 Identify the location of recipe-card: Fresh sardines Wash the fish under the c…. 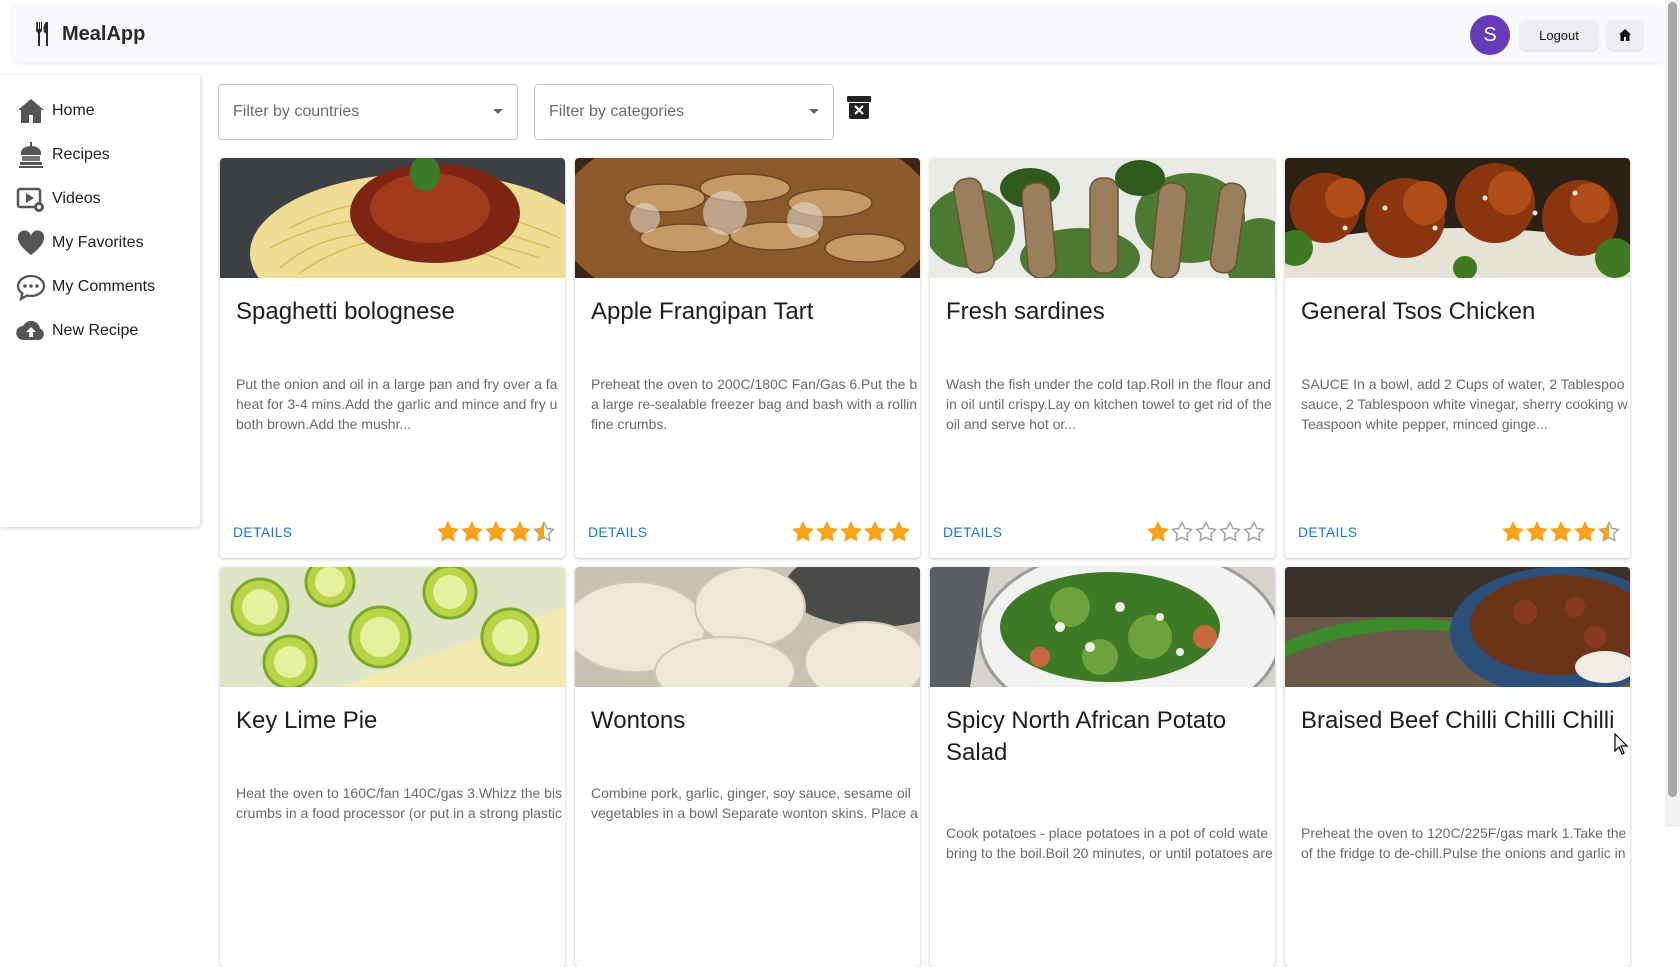
(1102, 358).